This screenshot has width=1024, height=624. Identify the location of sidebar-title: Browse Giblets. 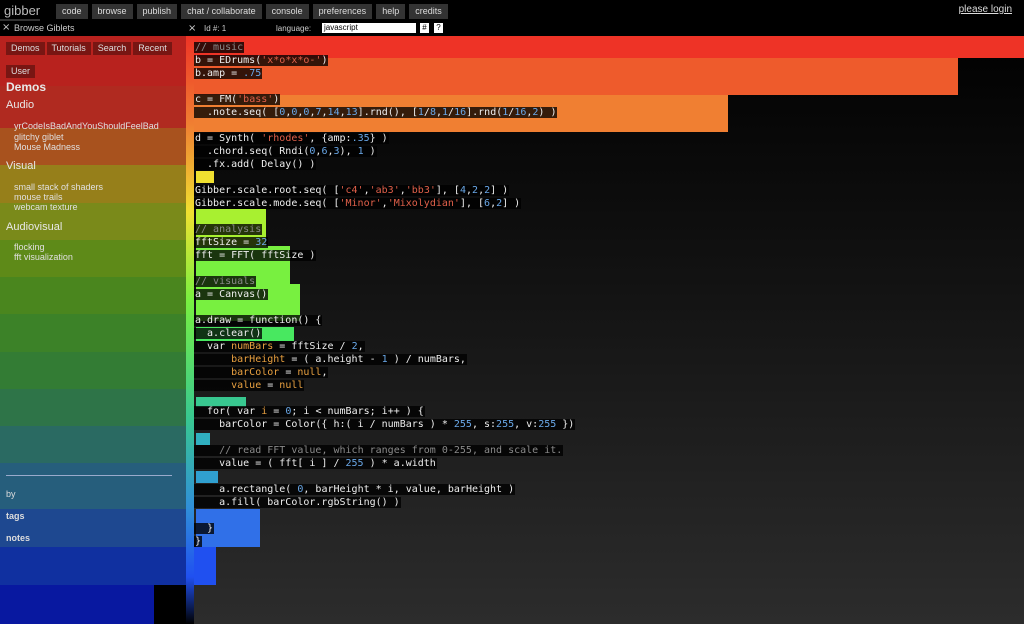
(44, 28).